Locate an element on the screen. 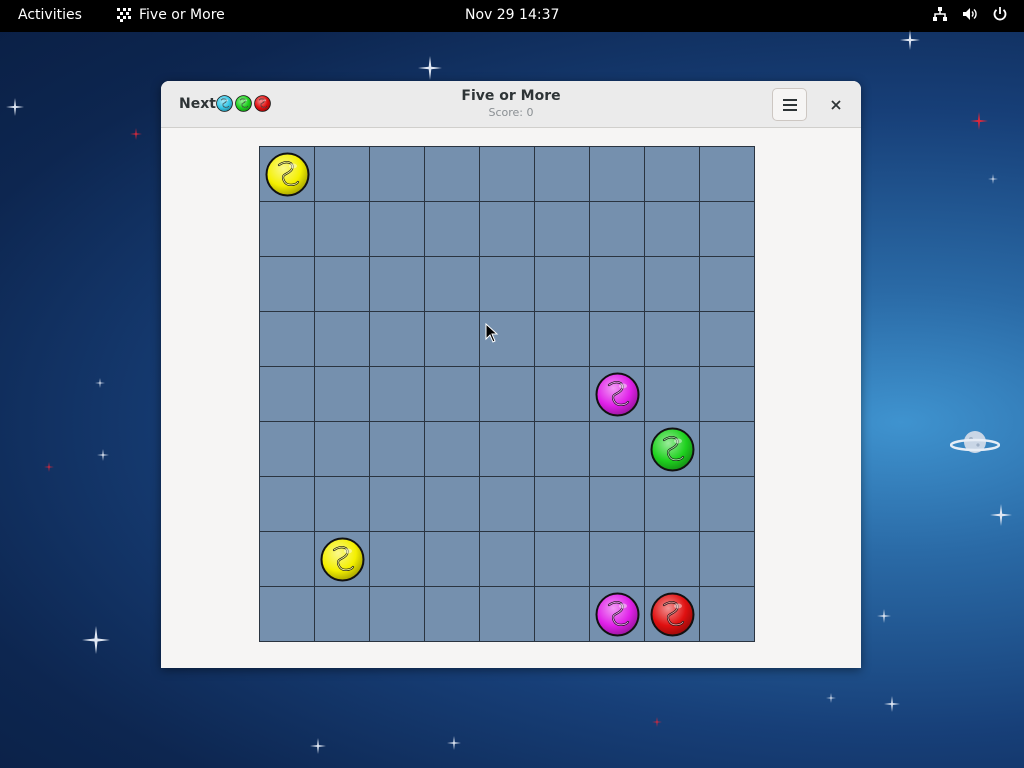 This screenshot has height=768, width=1024. red-ball is located at coordinates (672, 614).